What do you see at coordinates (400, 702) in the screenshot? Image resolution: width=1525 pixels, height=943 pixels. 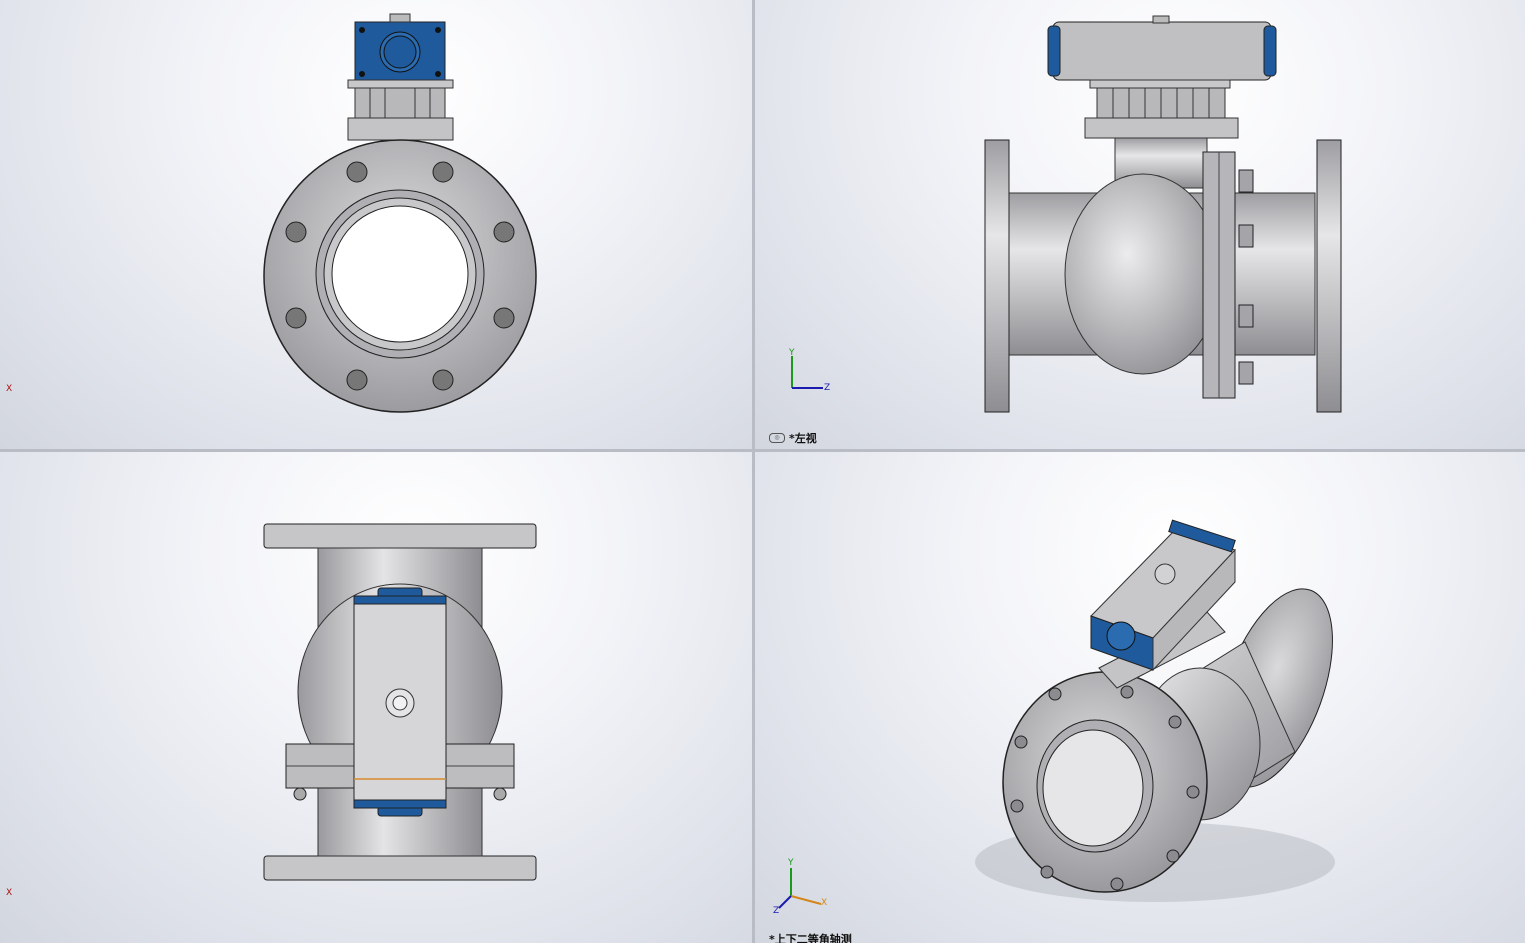 I see `top-view-model` at bounding box center [400, 702].